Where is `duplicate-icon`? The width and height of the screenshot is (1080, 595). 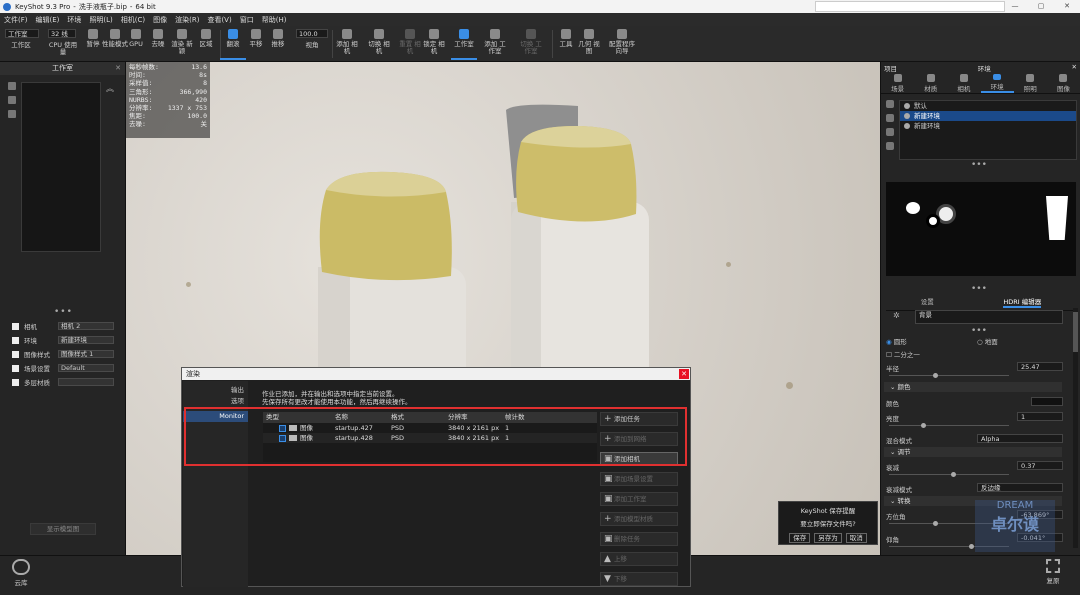
duplicate-icon is located at coordinates (890, 118).